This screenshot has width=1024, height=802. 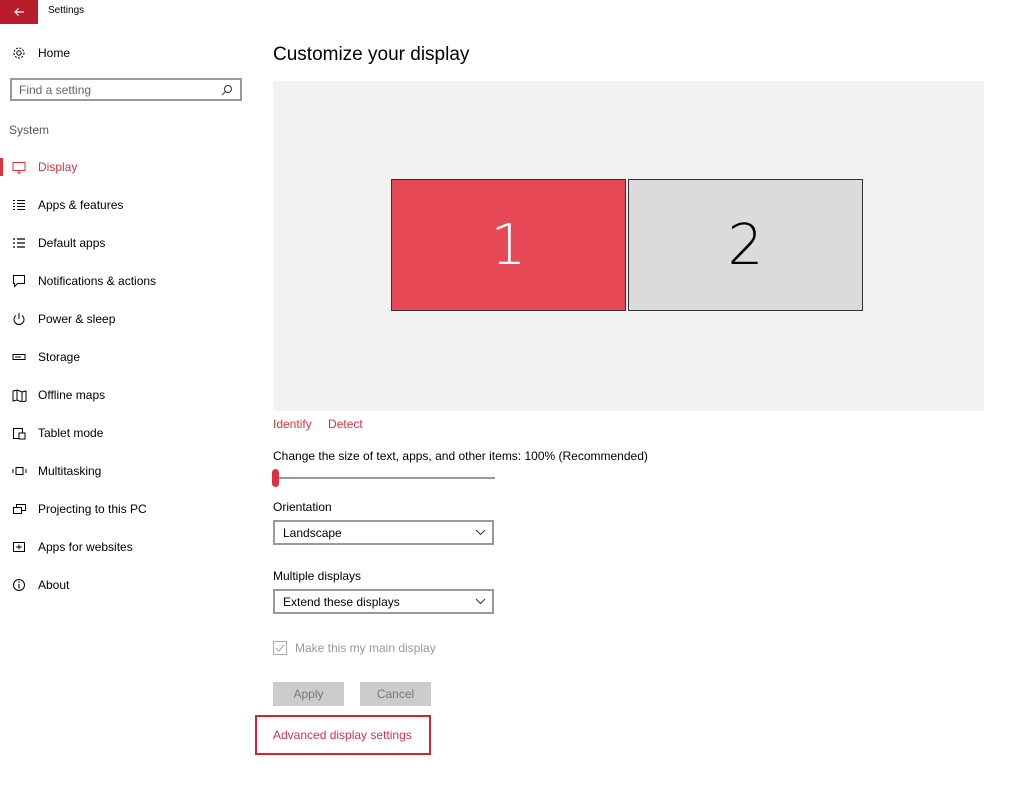 What do you see at coordinates (19, 357) in the screenshot?
I see `storage-icon` at bounding box center [19, 357].